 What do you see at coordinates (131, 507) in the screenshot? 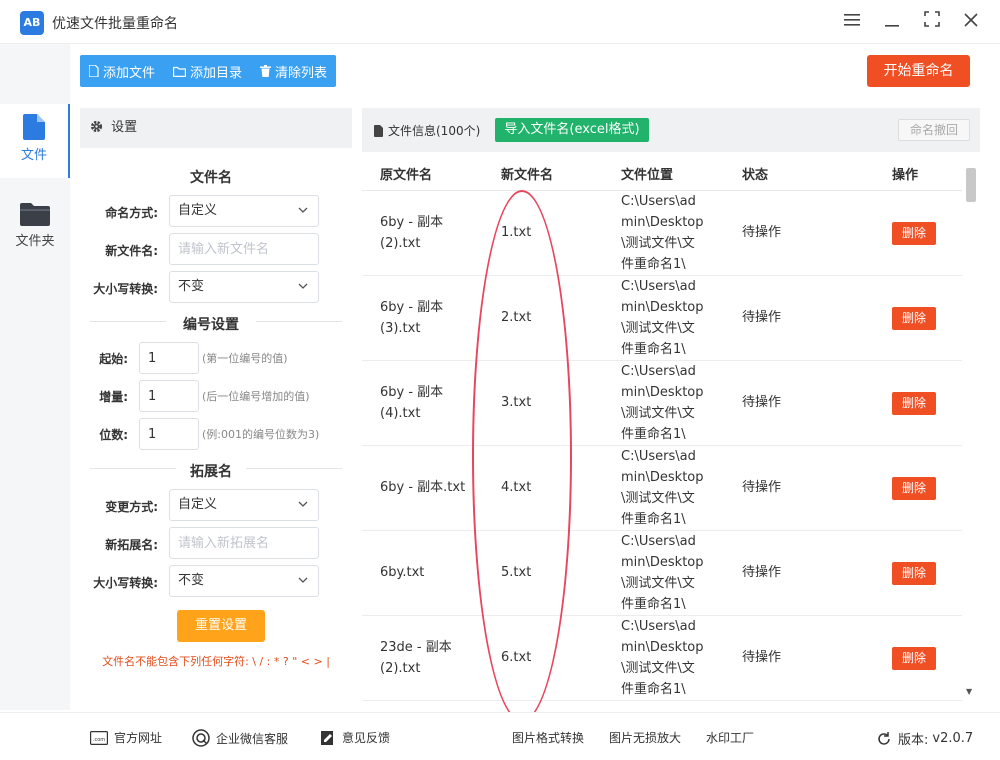
I see `ext-mode-label: 变更方式:` at bounding box center [131, 507].